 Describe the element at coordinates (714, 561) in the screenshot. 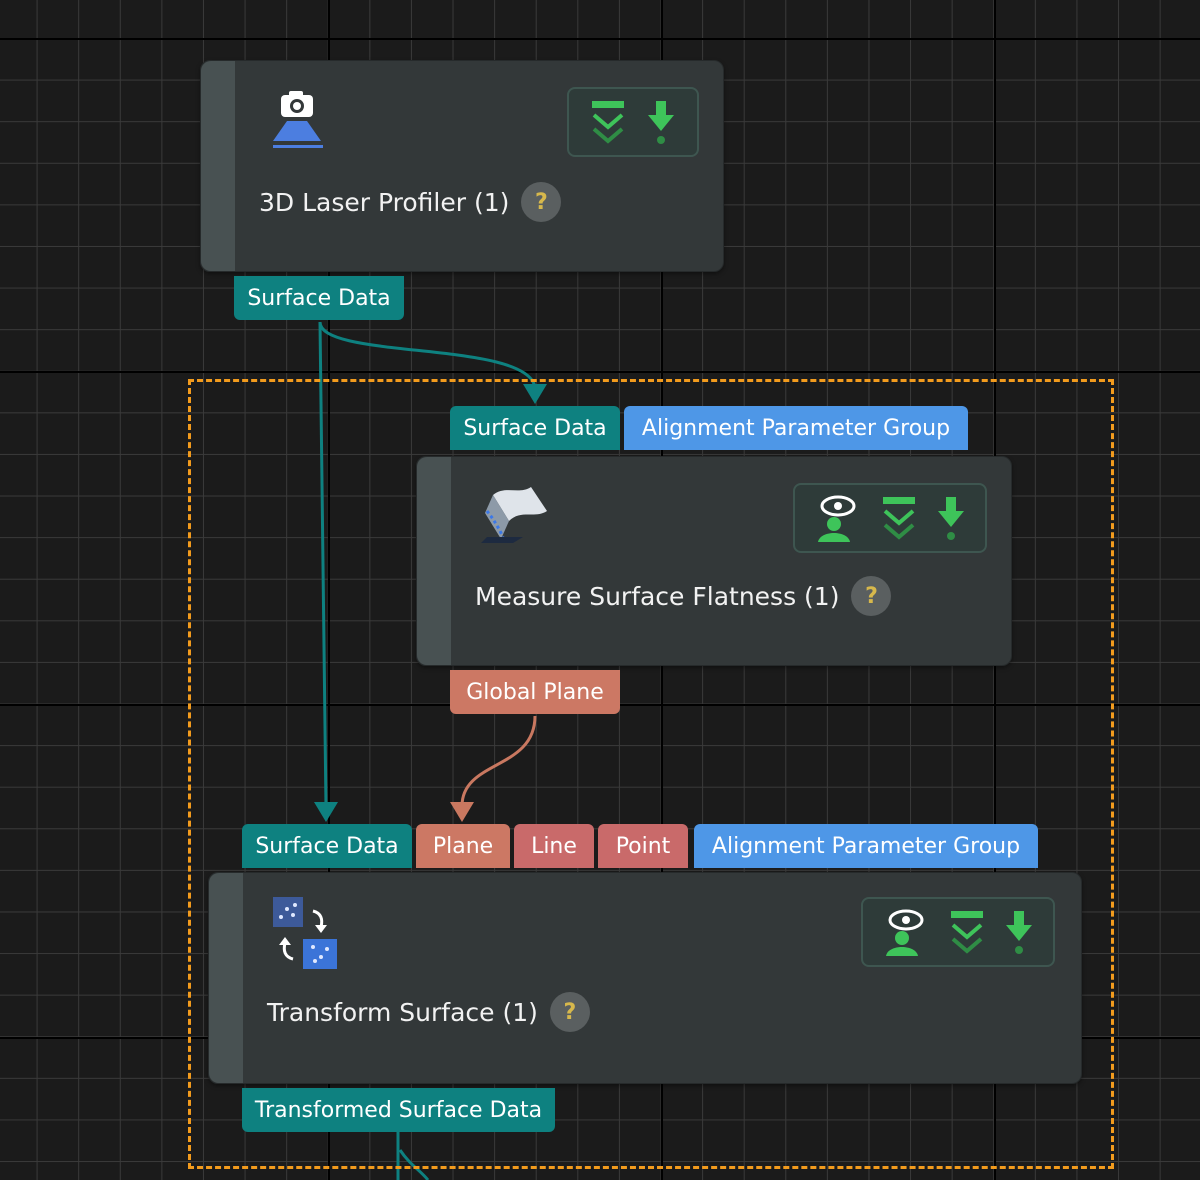

I see `node-measure-surface-flatness: Measure Surface Flatness (1) ?` at that location.